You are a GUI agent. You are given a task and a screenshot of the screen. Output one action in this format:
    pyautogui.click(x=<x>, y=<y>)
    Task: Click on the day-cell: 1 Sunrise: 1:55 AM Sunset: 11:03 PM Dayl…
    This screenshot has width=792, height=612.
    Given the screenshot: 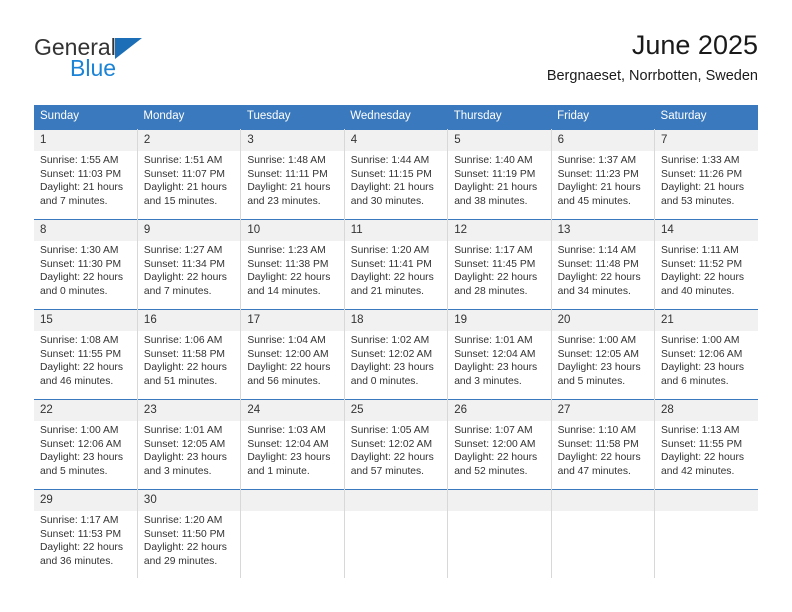 What is the action you would take?
    pyautogui.click(x=86, y=174)
    